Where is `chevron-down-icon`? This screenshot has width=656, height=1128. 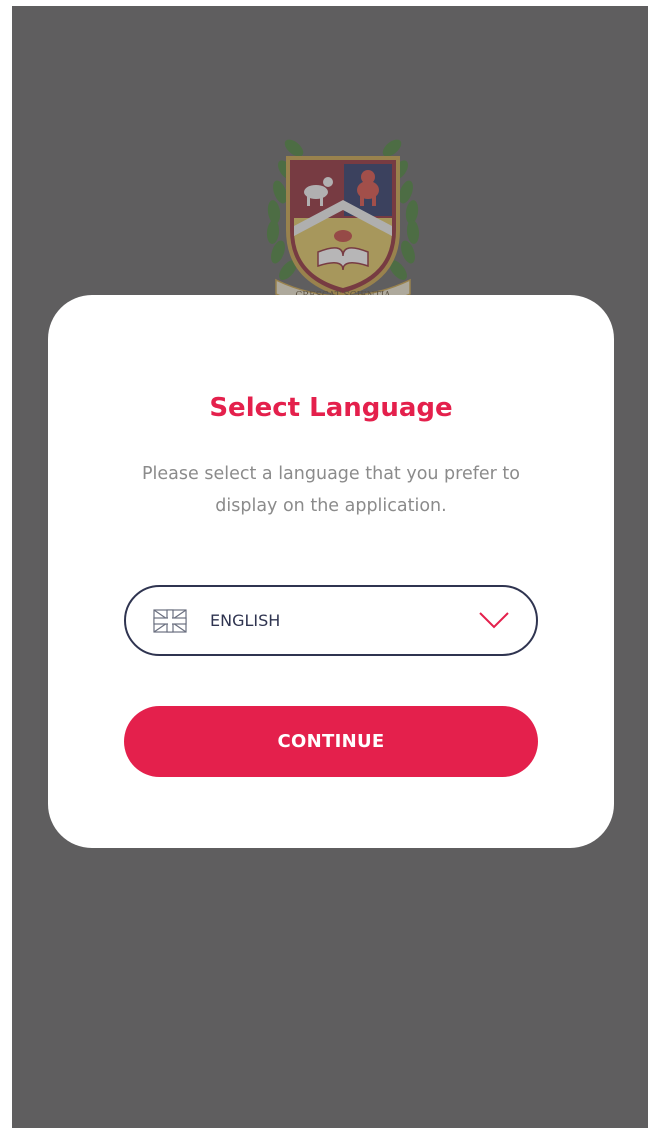 chevron-down-icon is located at coordinates (494, 620).